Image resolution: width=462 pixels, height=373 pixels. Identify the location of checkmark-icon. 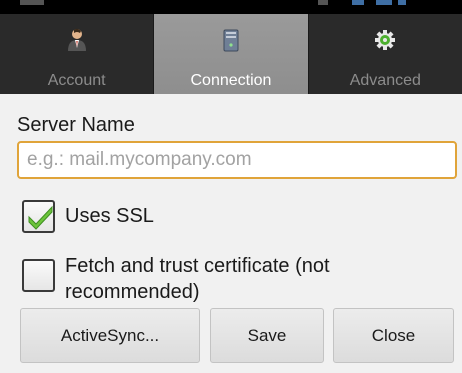
(40, 217).